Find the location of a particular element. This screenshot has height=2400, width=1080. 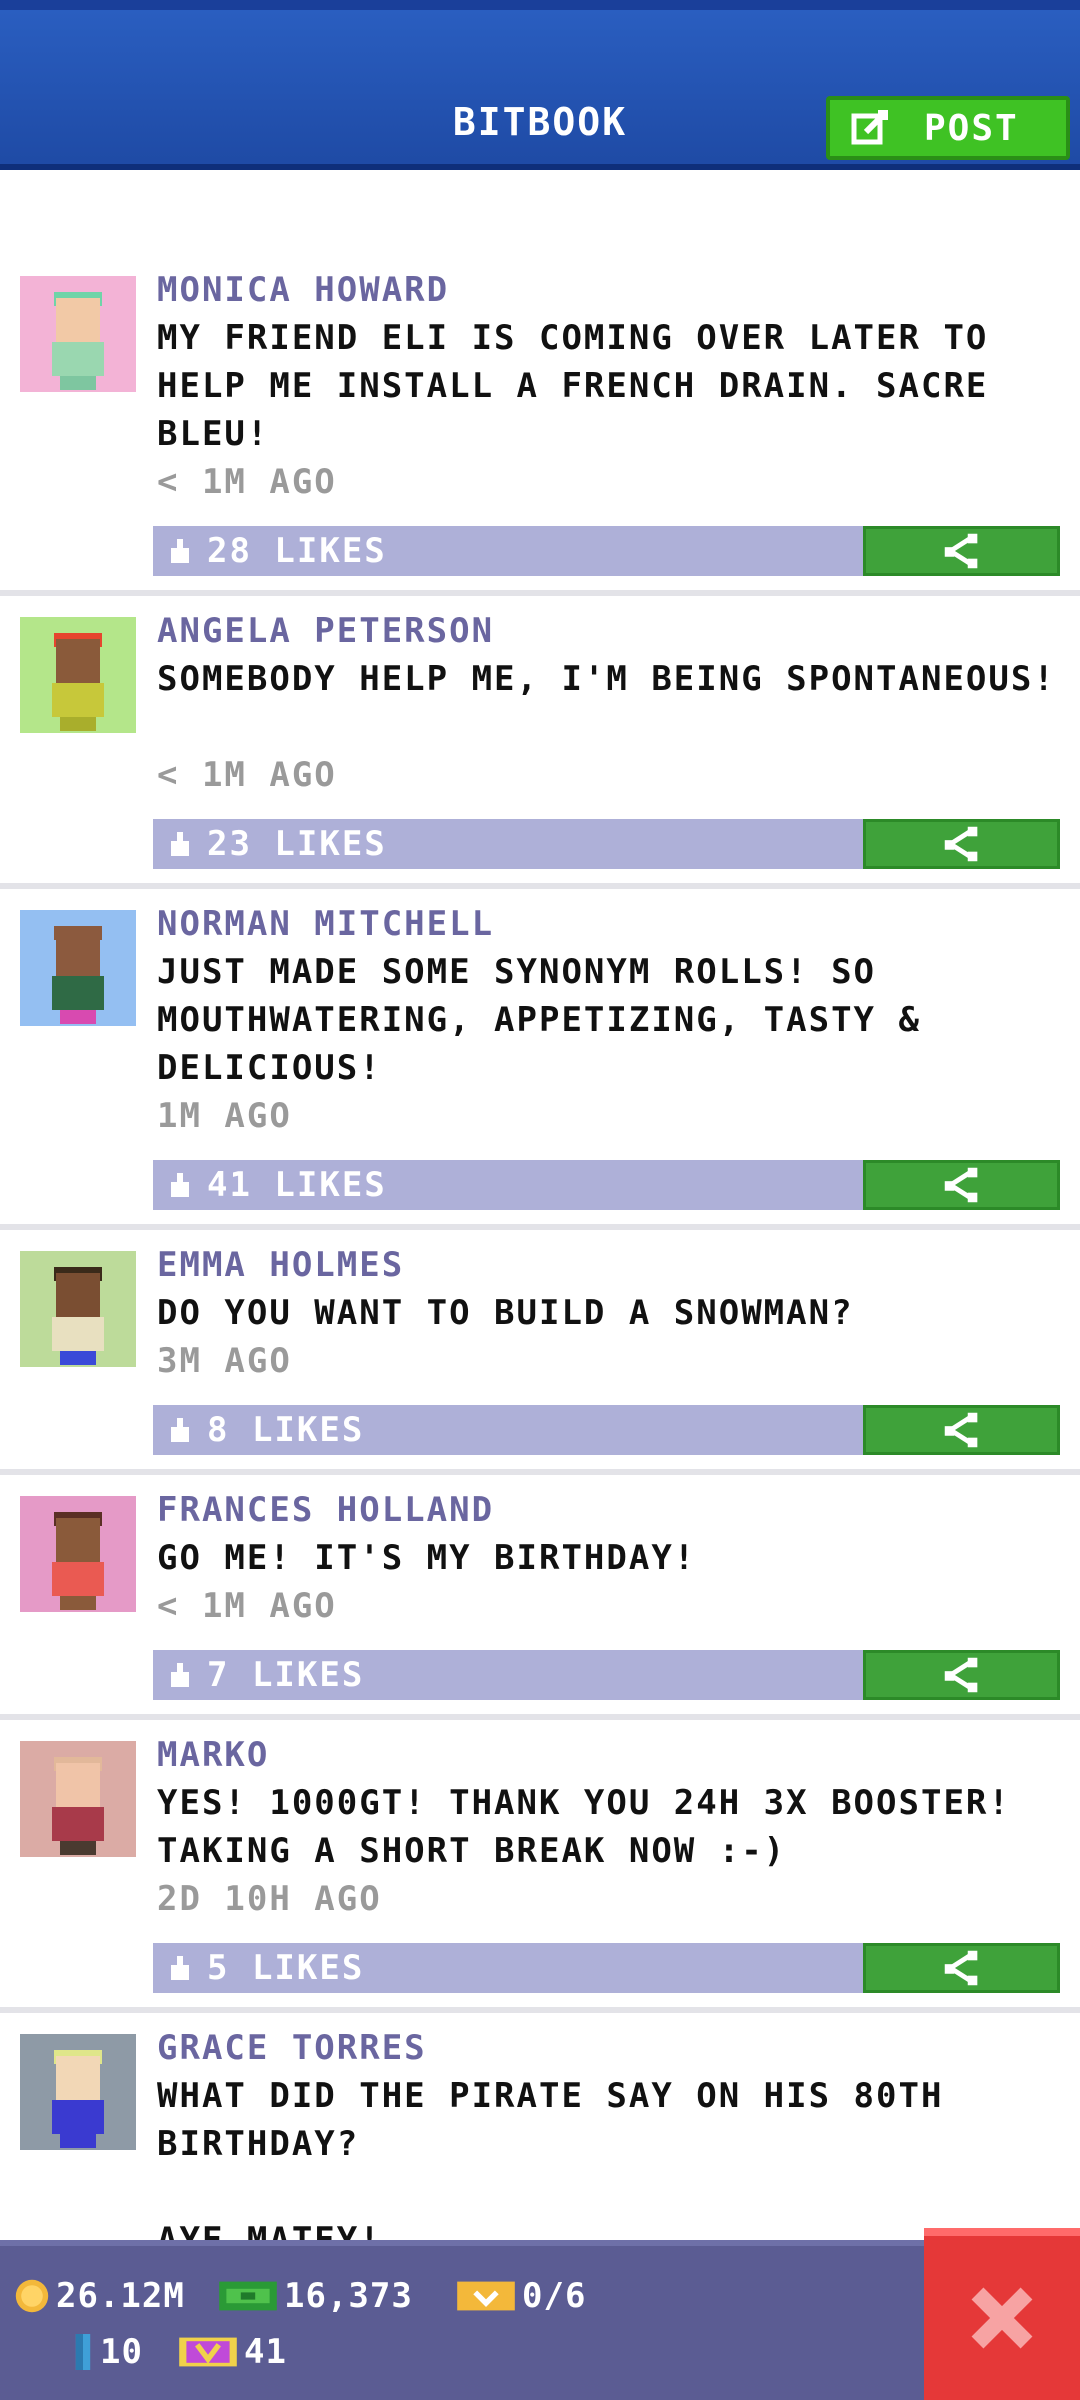

post-author: EMMA HOLMES is located at coordinates (280, 1265).